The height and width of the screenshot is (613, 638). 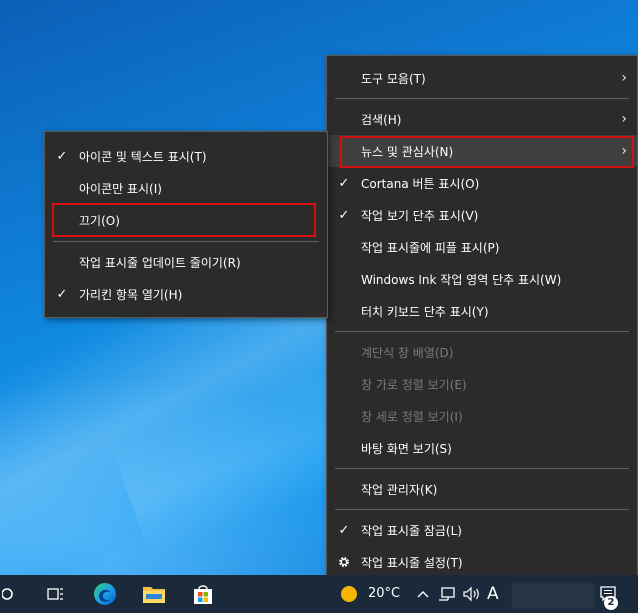 I want to click on submenu-item-icon-and-text: ✓ 아이콘 및 텍스트 표시(T), so click(x=186, y=156).